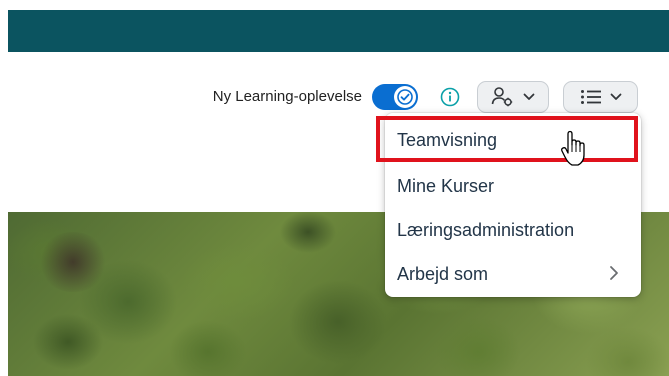  Describe the element at coordinates (573, 148) in the screenshot. I see `hand-pointer-cursor-icon` at that location.